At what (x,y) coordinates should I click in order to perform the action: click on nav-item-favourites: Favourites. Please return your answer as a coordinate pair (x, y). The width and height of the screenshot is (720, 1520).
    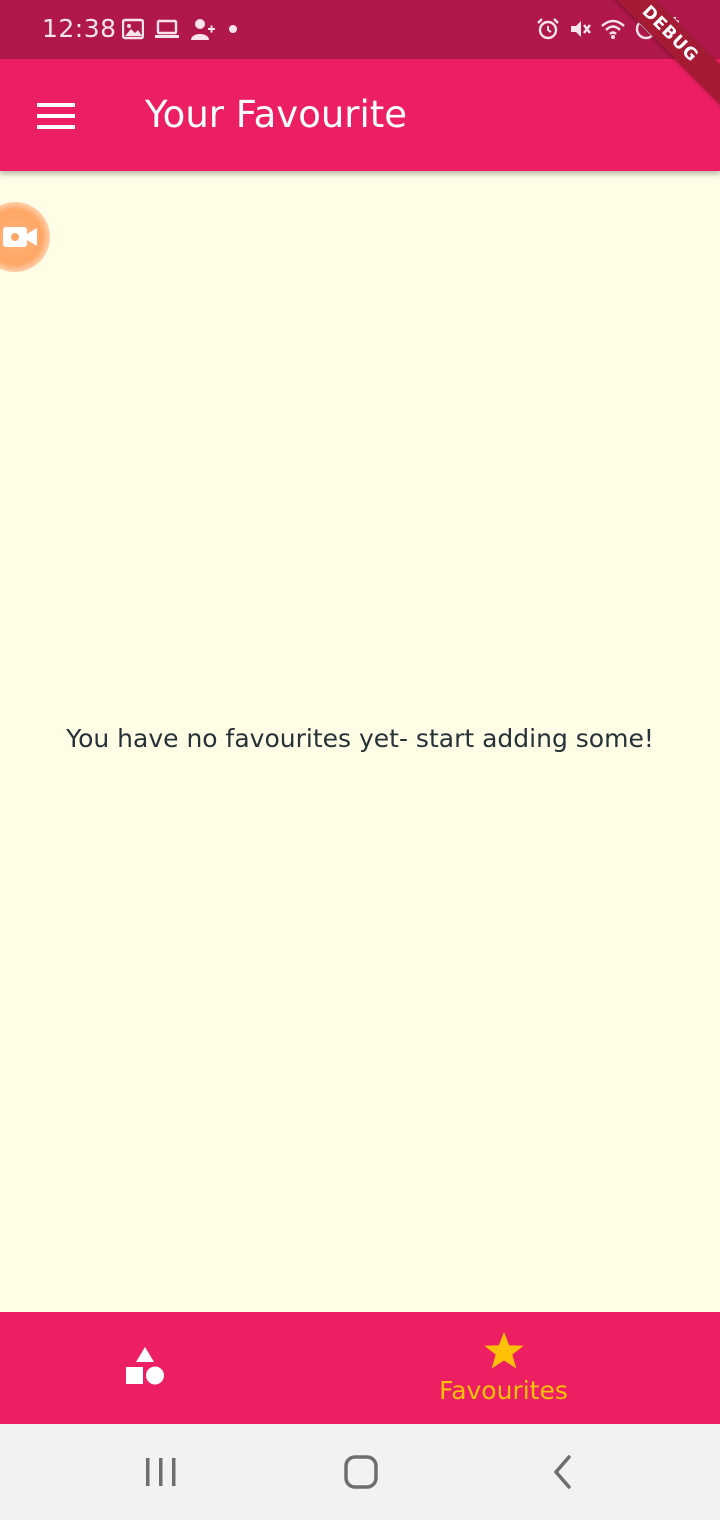
    Looking at the image, I should click on (503, 1368).